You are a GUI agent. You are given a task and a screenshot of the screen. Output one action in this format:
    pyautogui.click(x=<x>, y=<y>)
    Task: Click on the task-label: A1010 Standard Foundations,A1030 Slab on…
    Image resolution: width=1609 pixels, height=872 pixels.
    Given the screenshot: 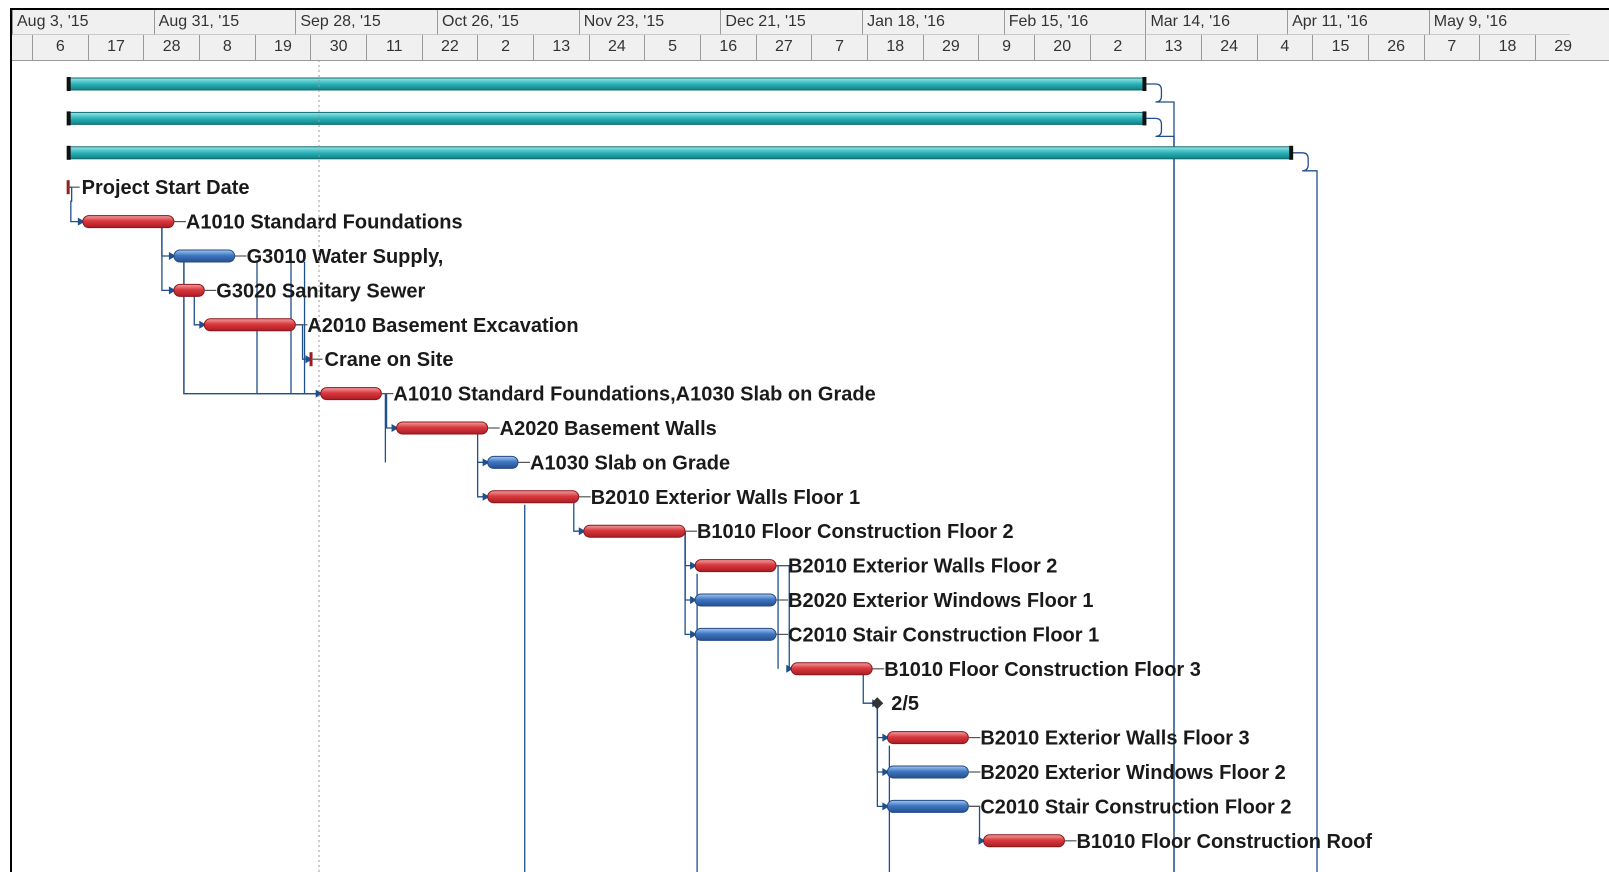 What is the action you would take?
    pyautogui.click(x=634, y=395)
    